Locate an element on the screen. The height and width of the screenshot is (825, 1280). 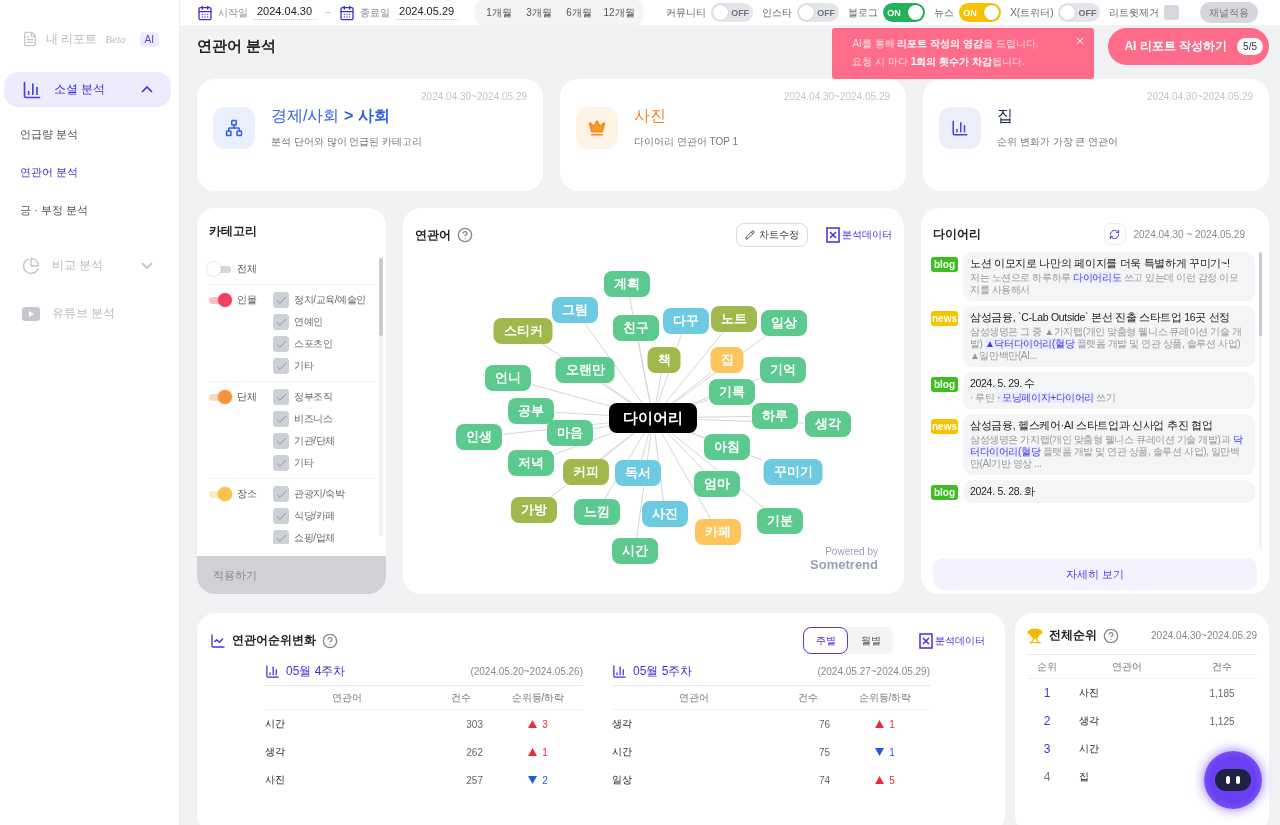
start-date-label: 시작일 is located at coordinates (233, 12).